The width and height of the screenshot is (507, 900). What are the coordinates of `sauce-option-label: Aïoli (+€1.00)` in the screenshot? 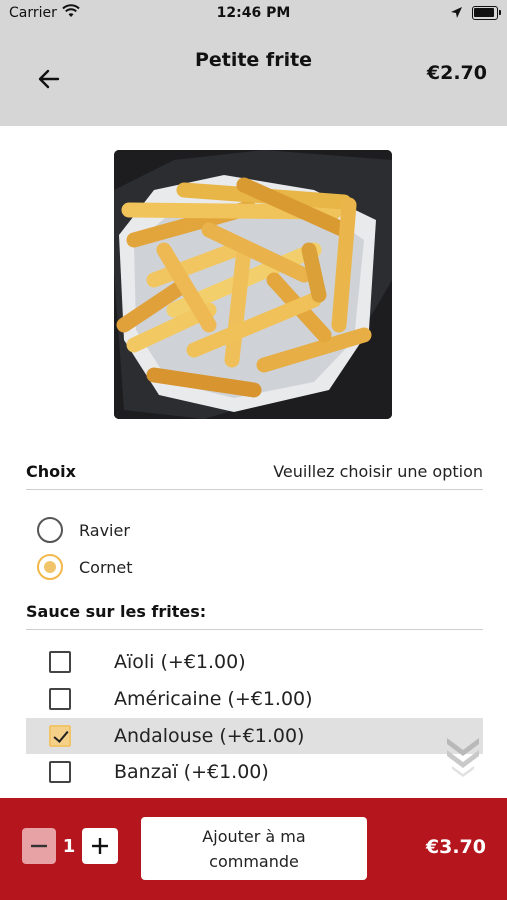 It's located at (180, 662).